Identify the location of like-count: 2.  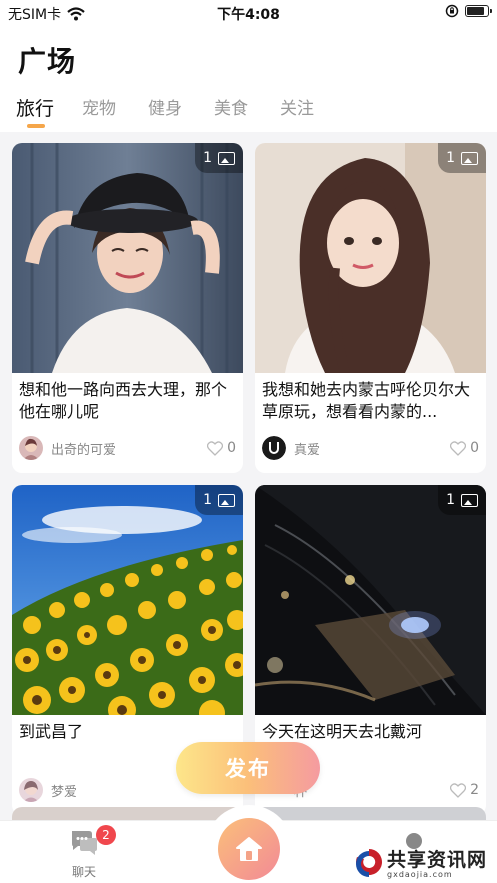
(474, 790).